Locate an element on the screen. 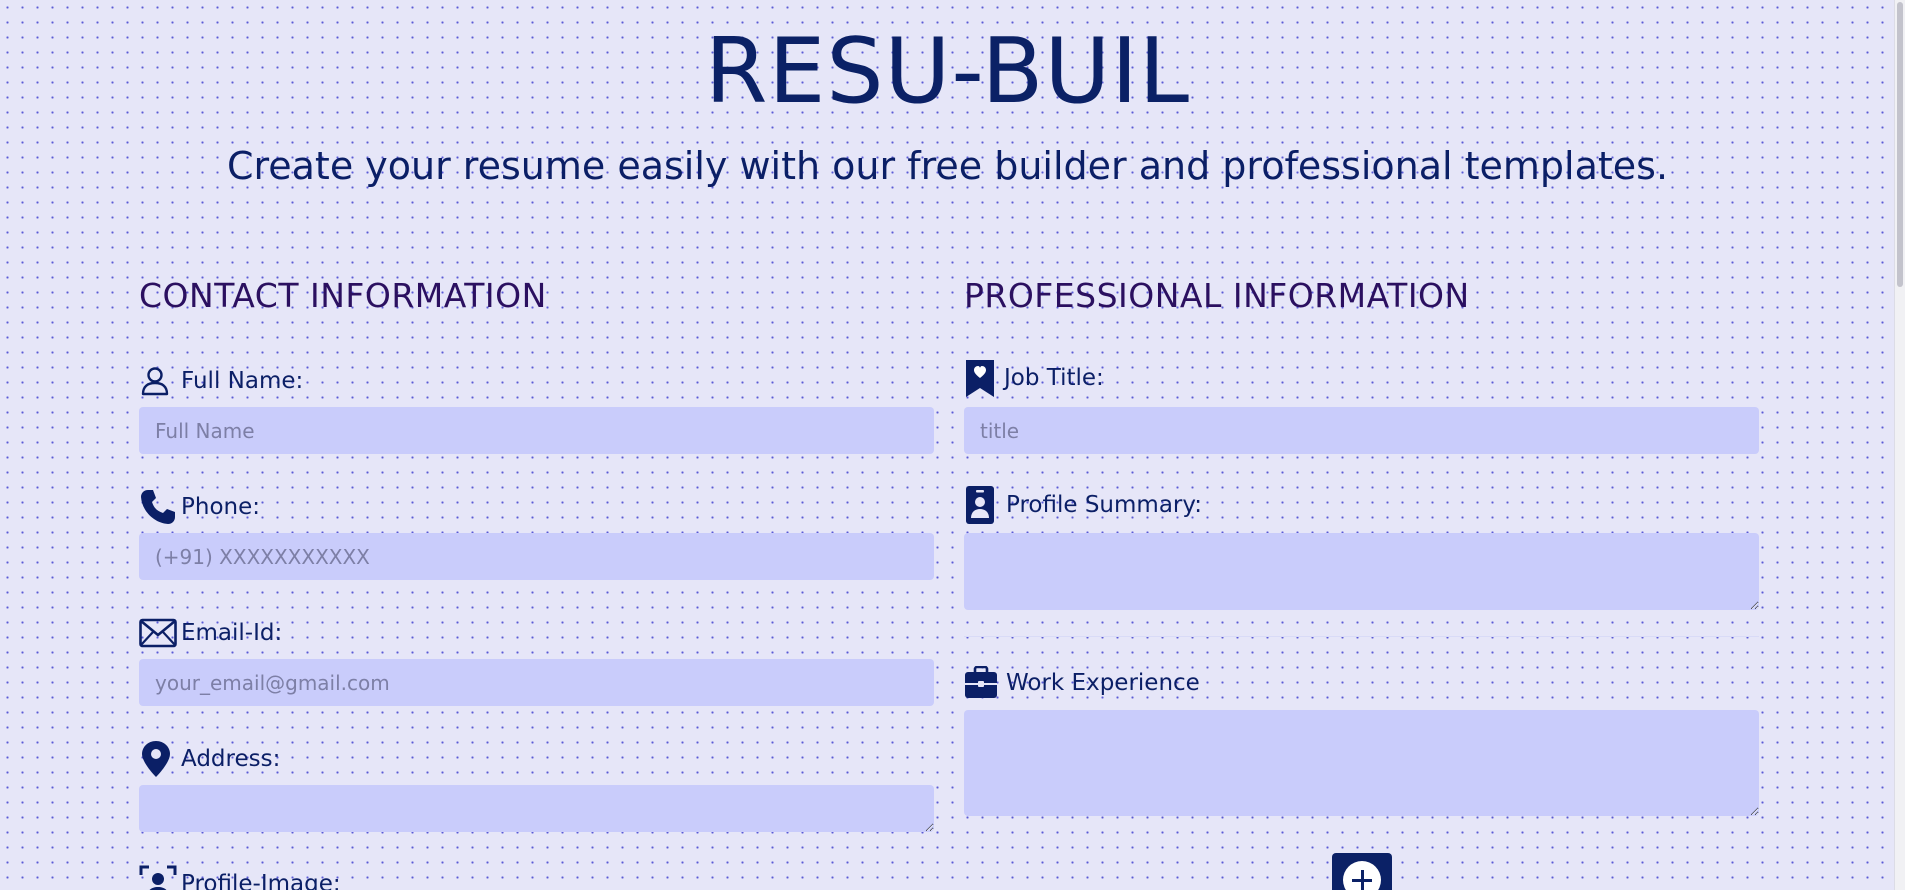 The width and height of the screenshot is (1905, 890). briefcase-icon is located at coordinates (983, 683).